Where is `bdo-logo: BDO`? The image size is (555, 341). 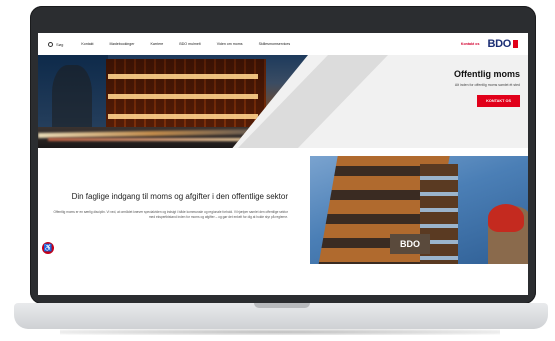 bdo-logo: BDO is located at coordinates (502, 44).